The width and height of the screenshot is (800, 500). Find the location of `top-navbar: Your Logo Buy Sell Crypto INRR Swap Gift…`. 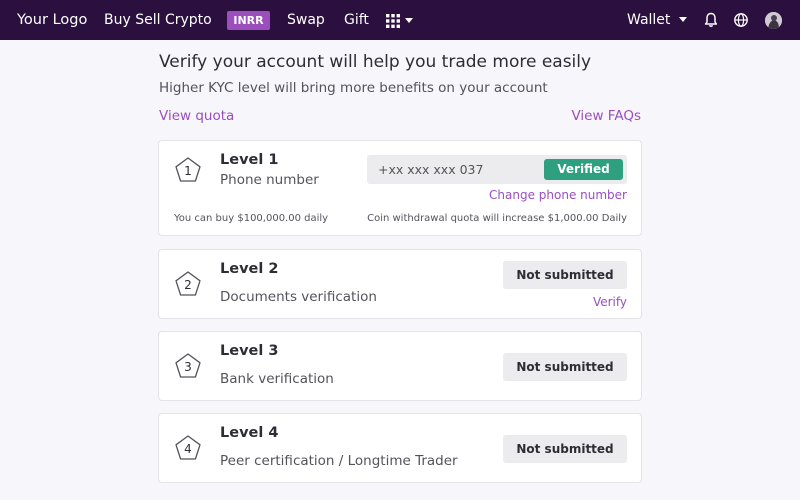

top-navbar: Your Logo Buy Sell Crypto INRR Swap Gift… is located at coordinates (400, 20).